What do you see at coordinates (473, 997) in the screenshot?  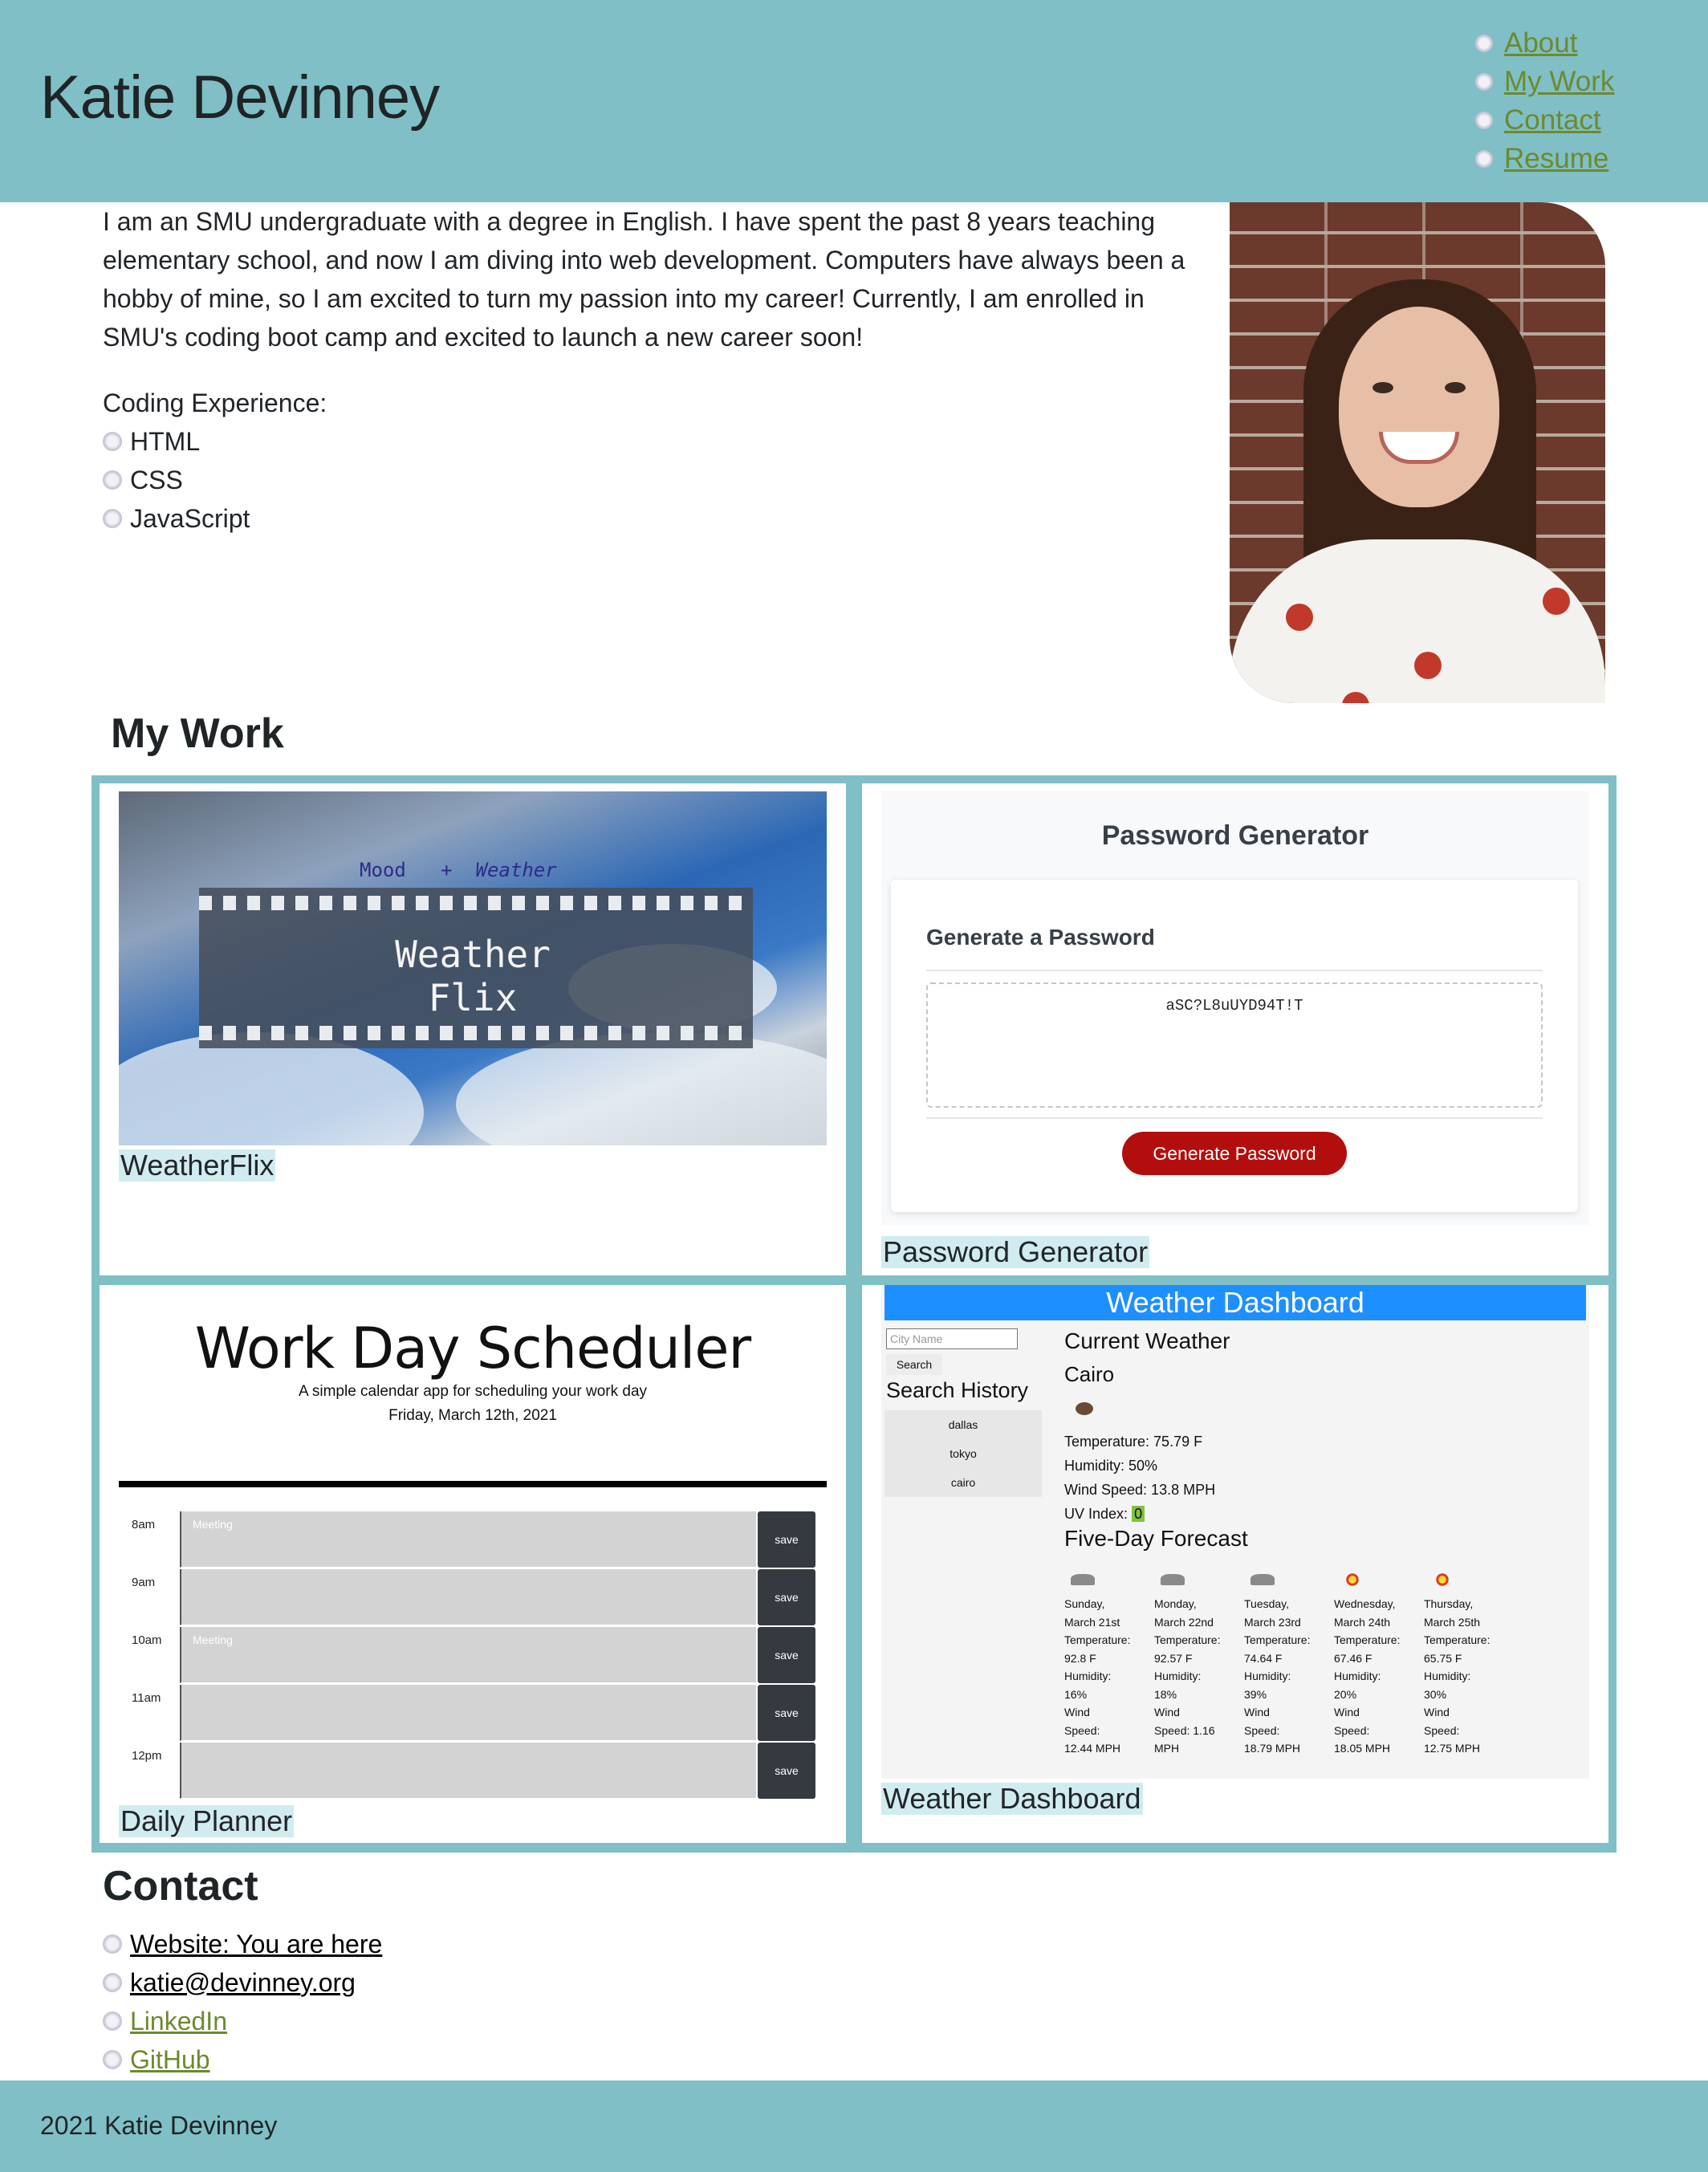 I see `logo-line-2: Flix` at bounding box center [473, 997].